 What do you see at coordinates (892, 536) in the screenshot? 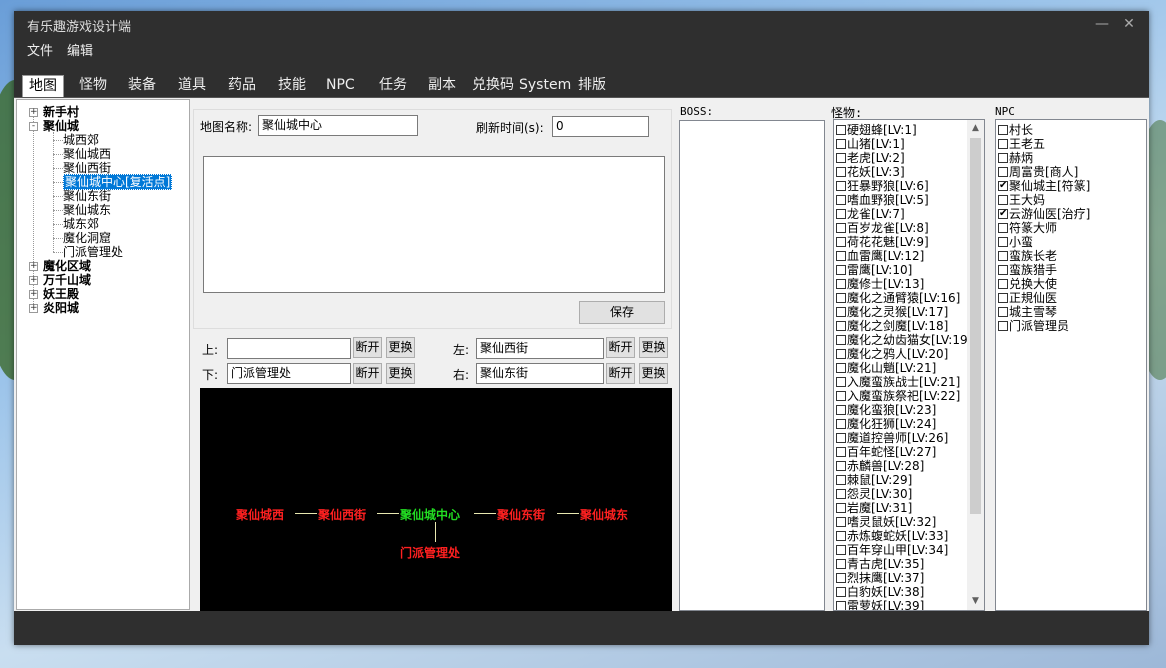
I see `monster-checkbox-item: 赤炼蝮蛇妖[LV:33]` at bounding box center [892, 536].